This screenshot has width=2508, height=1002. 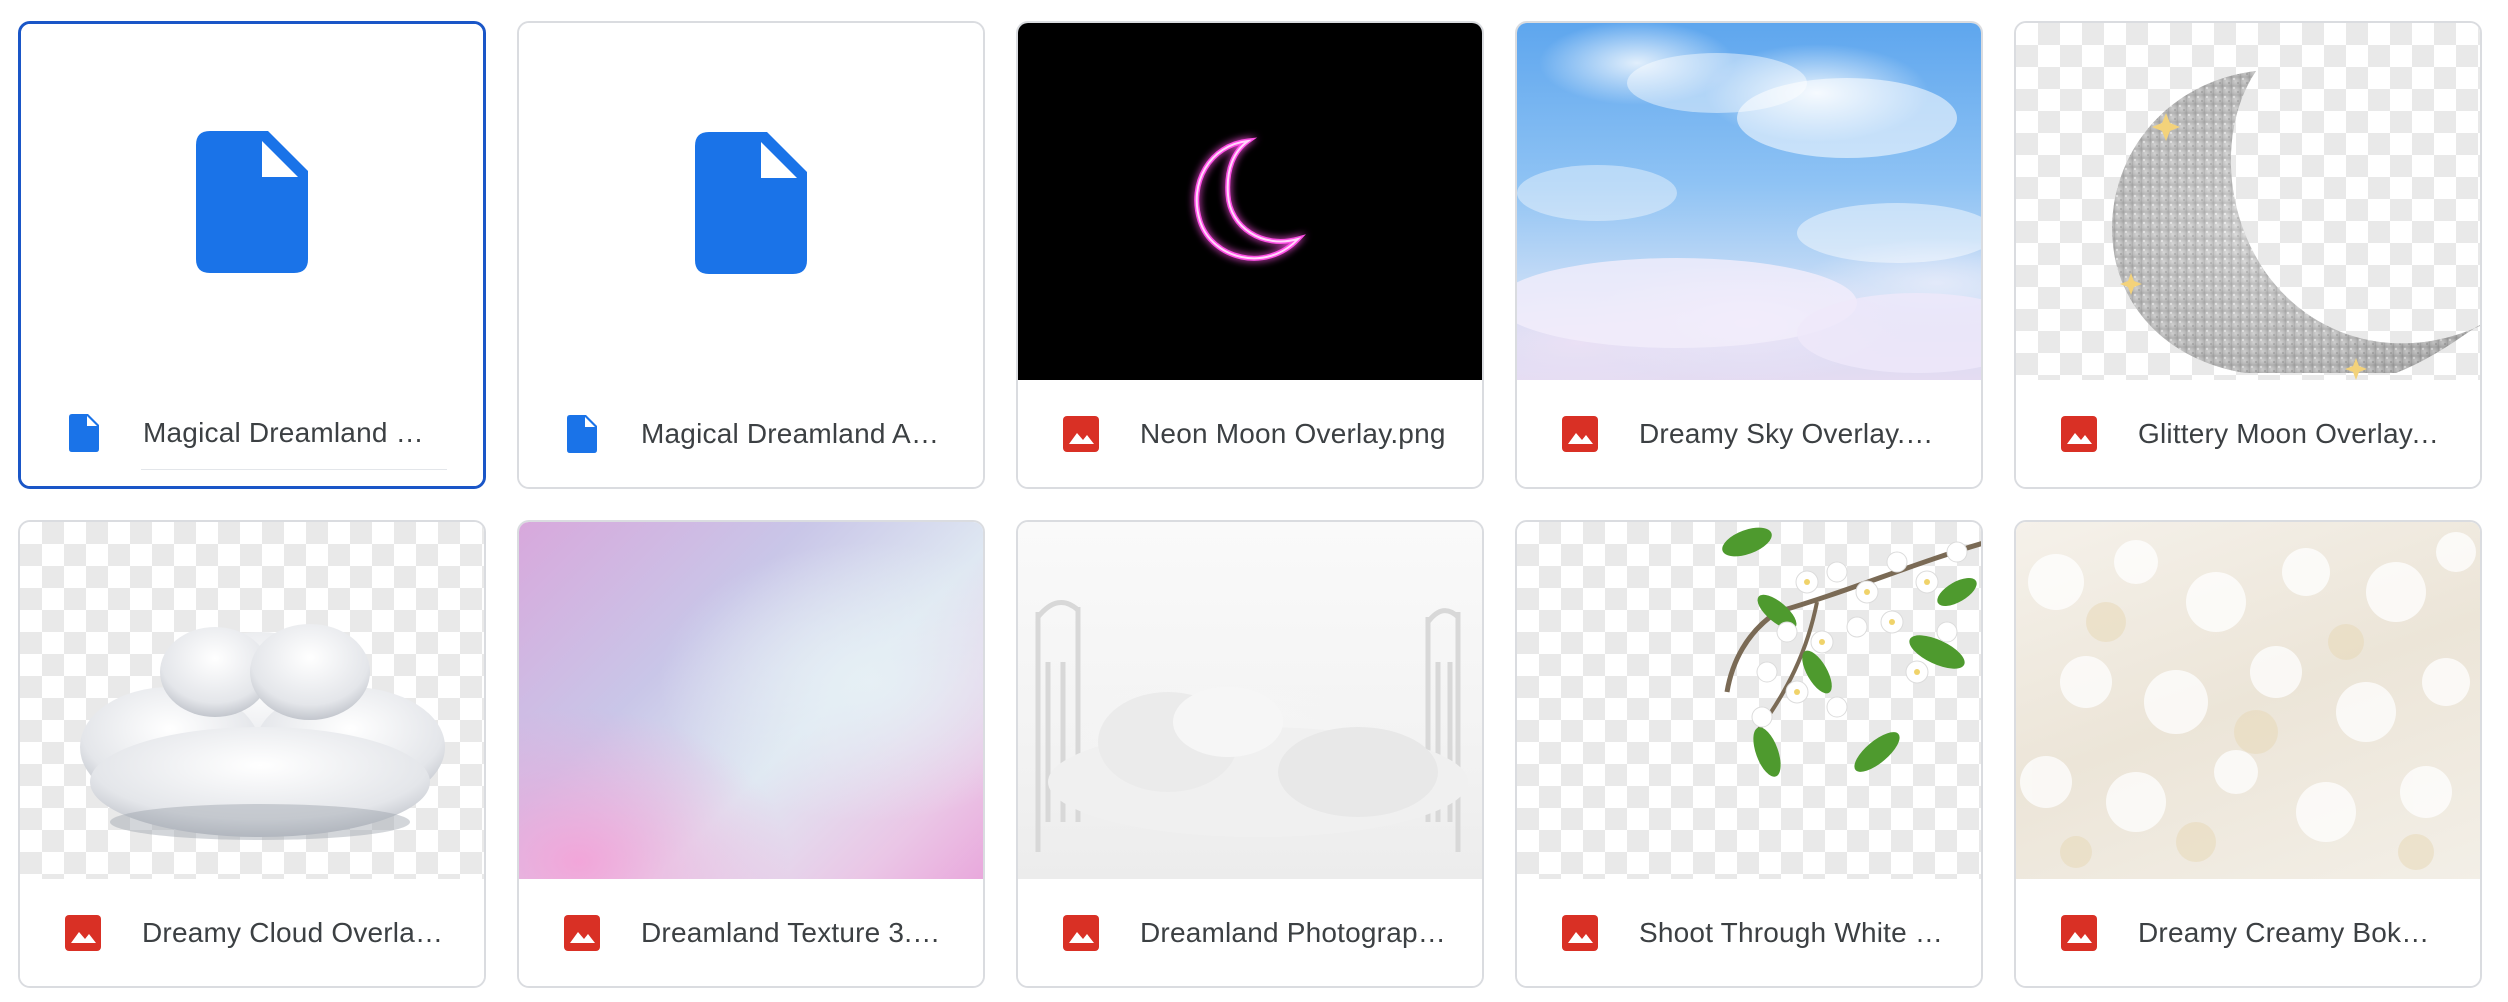 I want to click on file-card-footer: Neon Moon Overlay.png, so click(x=1250, y=433).